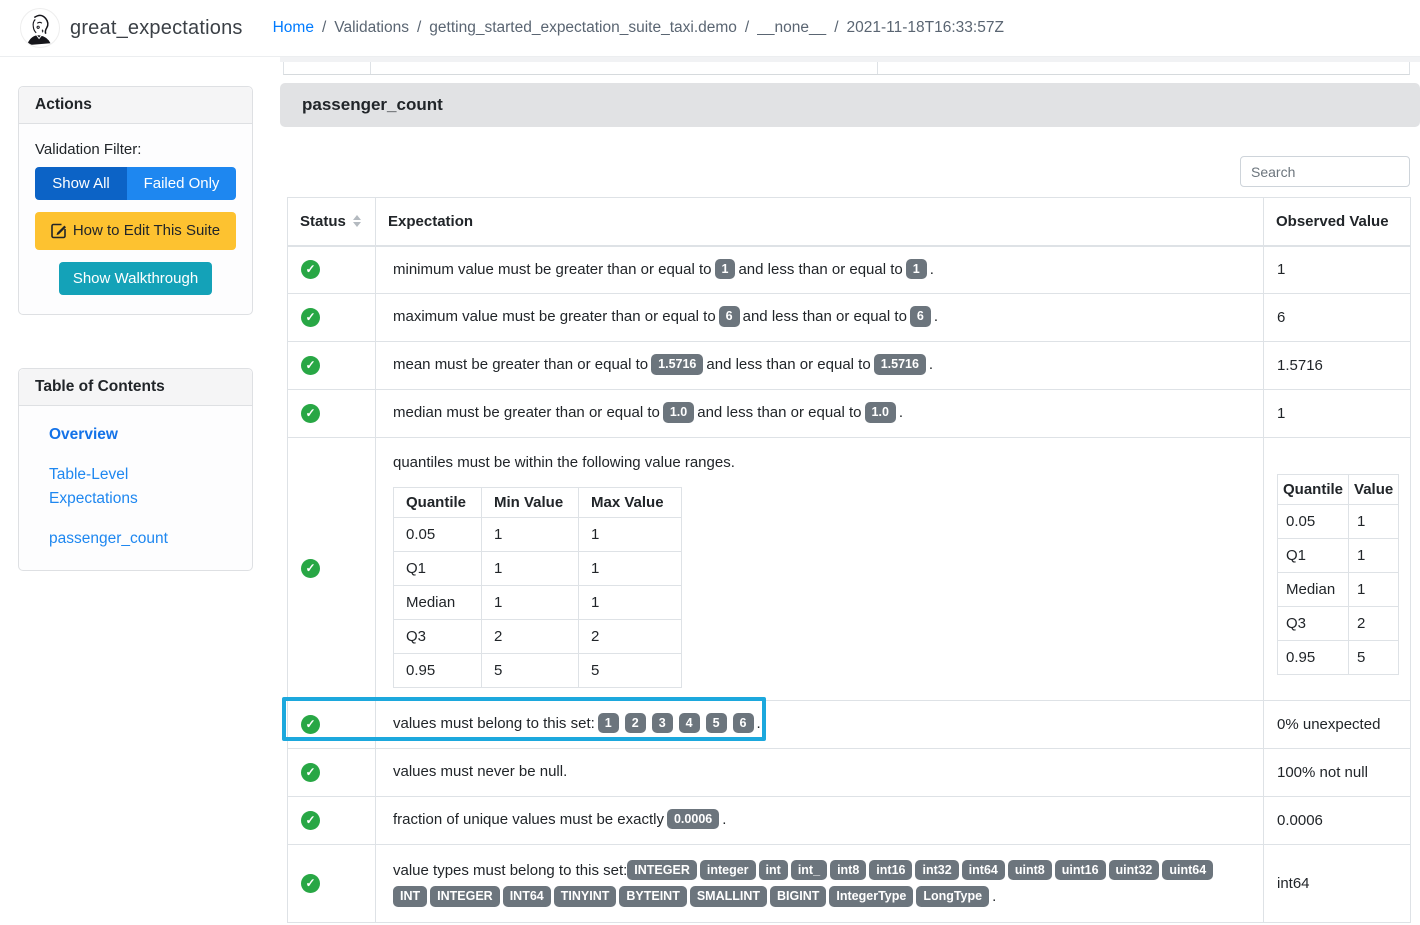 This screenshot has width=1420, height=925. What do you see at coordinates (135, 278) in the screenshot?
I see `show-walkthrough-button: Show Walkthrough` at bounding box center [135, 278].